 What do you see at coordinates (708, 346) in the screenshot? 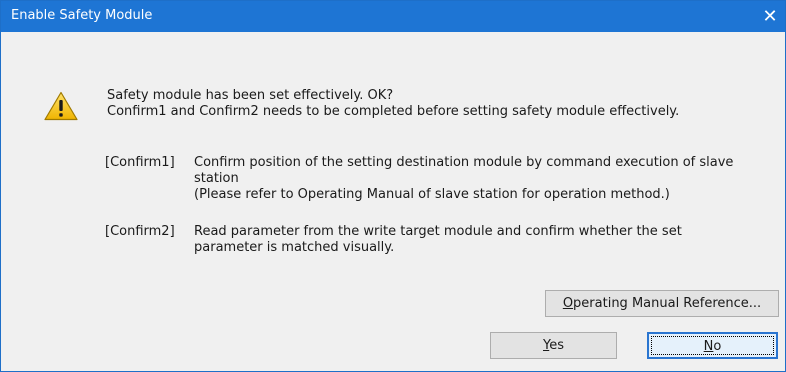
I see `no-mnemonic: N` at bounding box center [708, 346].